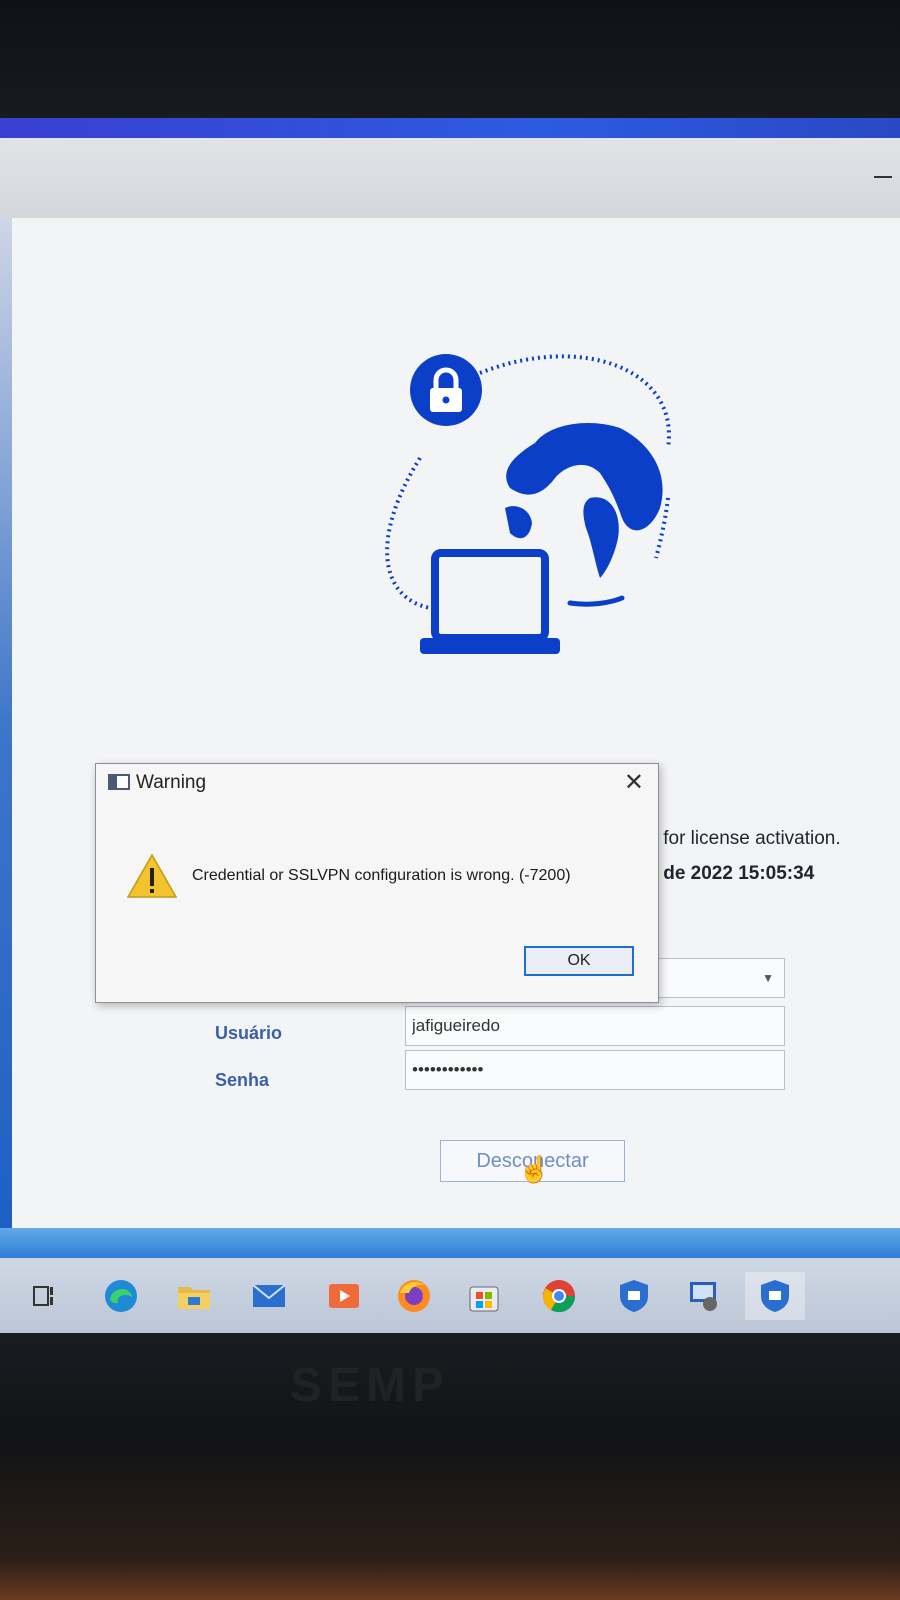 The width and height of the screenshot is (900, 1600). Describe the element at coordinates (559, 1296) in the screenshot. I see `chrome-icon` at that location.